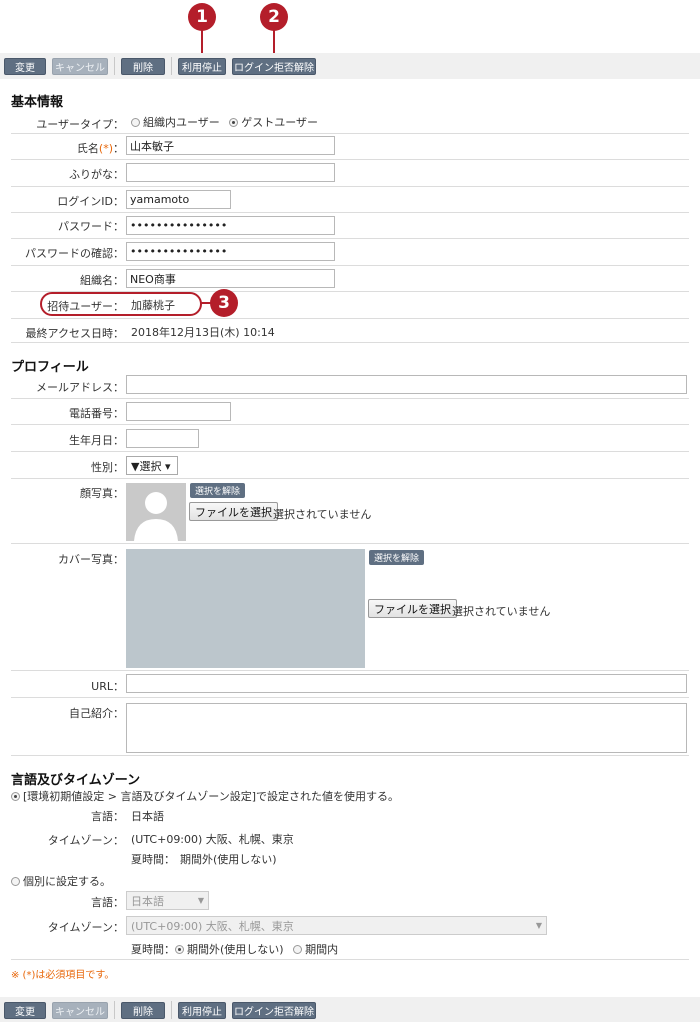 The width and height of the screenshot is (700, 1022). Describe the element at coordinates (350, 173) in the screenshot. I see `row-furigana: ふりがな：` at that location.